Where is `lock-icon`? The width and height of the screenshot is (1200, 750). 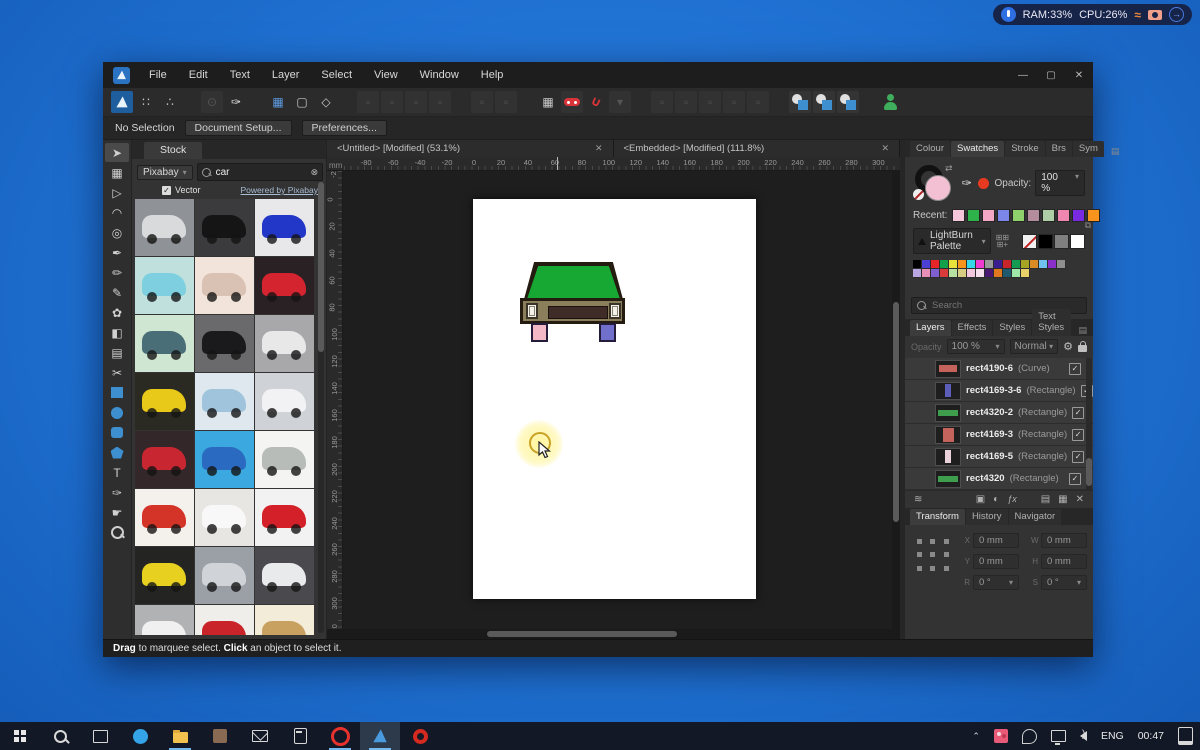 lock-icon is located at coordinates (1082, 346).